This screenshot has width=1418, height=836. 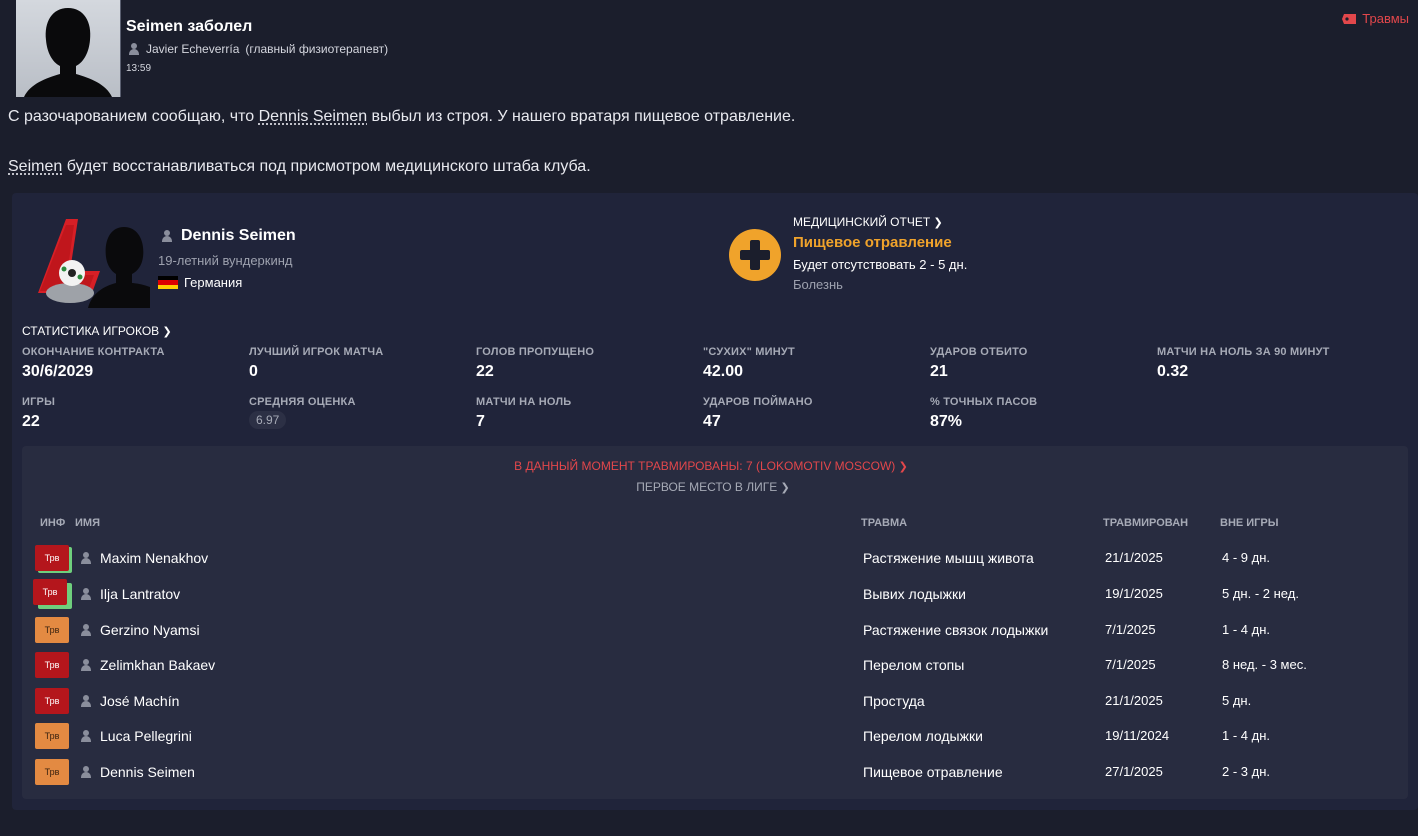 I want to click on player-name-cell: Ilja Lantratov, so click(x=130, y=594).